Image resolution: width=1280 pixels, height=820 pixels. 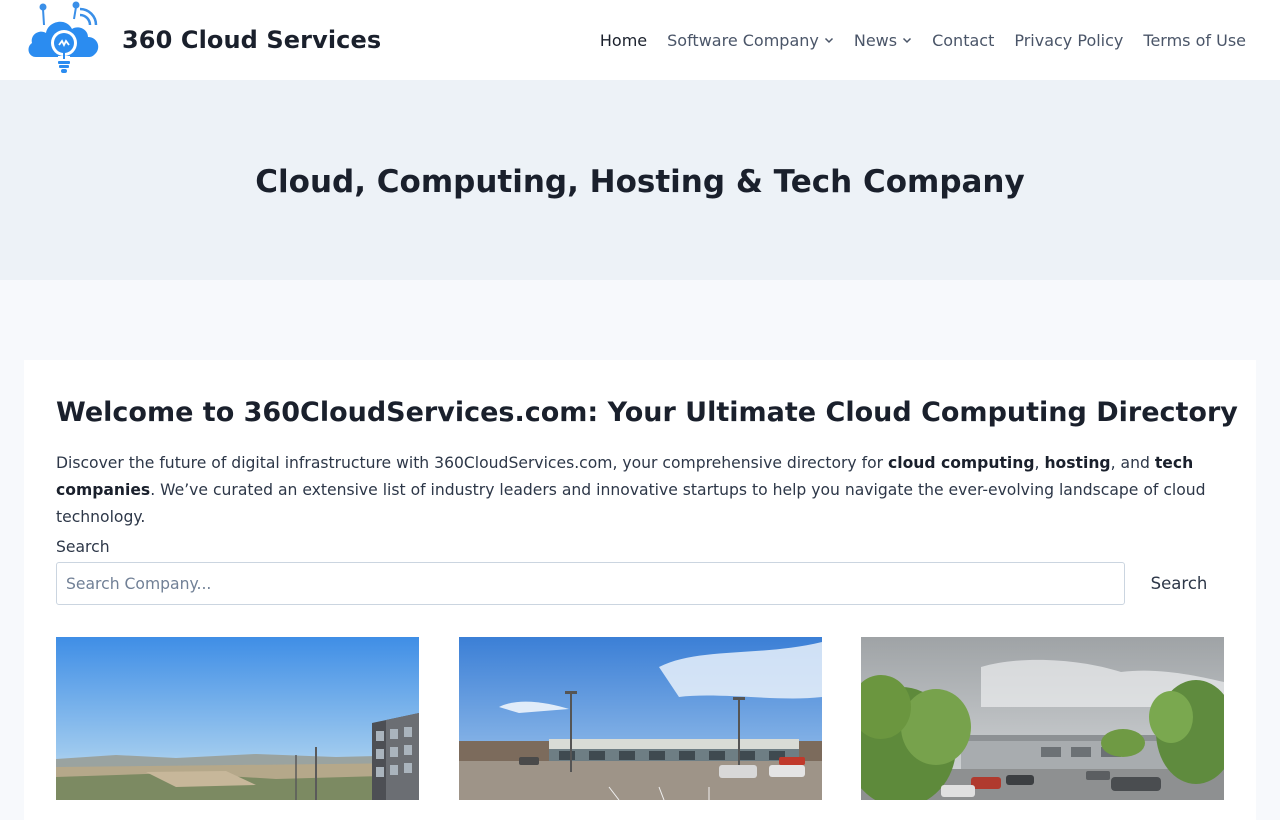 I want to click on intro-bold-cloud-computing: cloud computing, so click(x=961, y=463).